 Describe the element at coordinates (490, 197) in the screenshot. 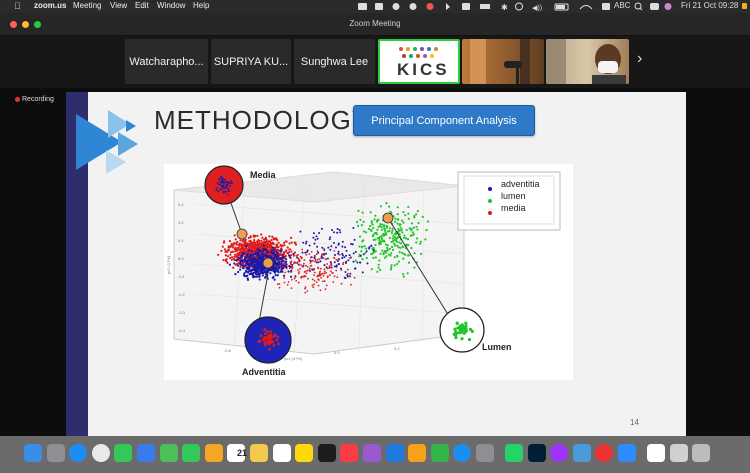

I see `legend-dot-lumen-icon` at that location.